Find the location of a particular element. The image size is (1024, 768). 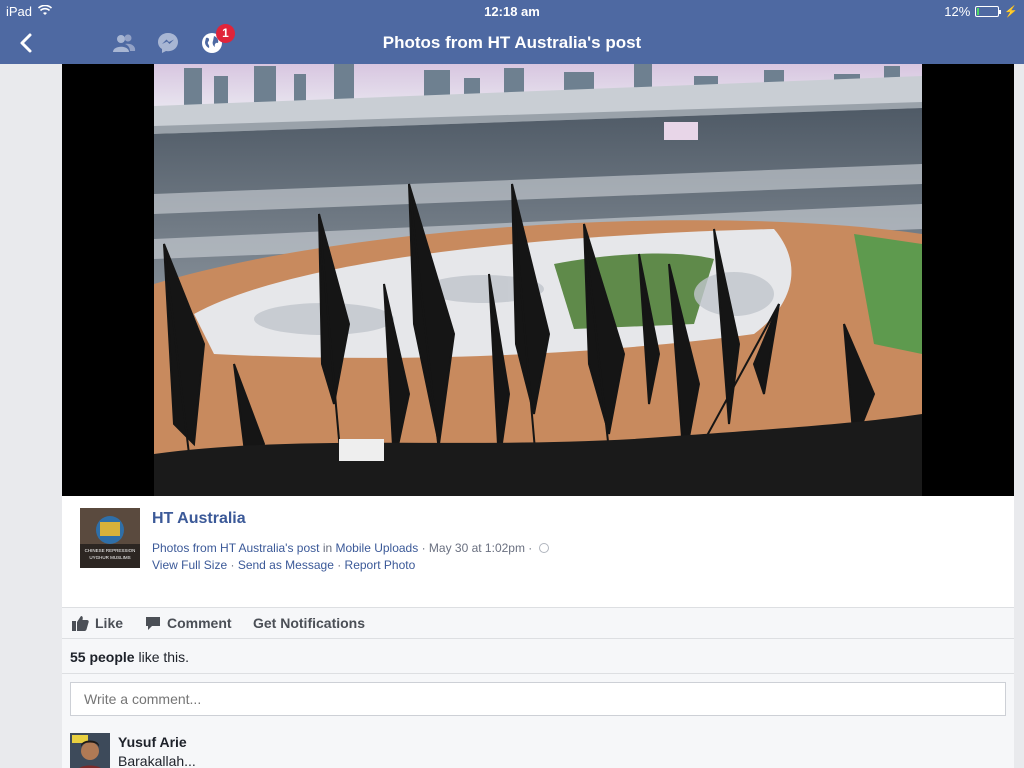

like-label: Like is located at coordinates (109, 623).